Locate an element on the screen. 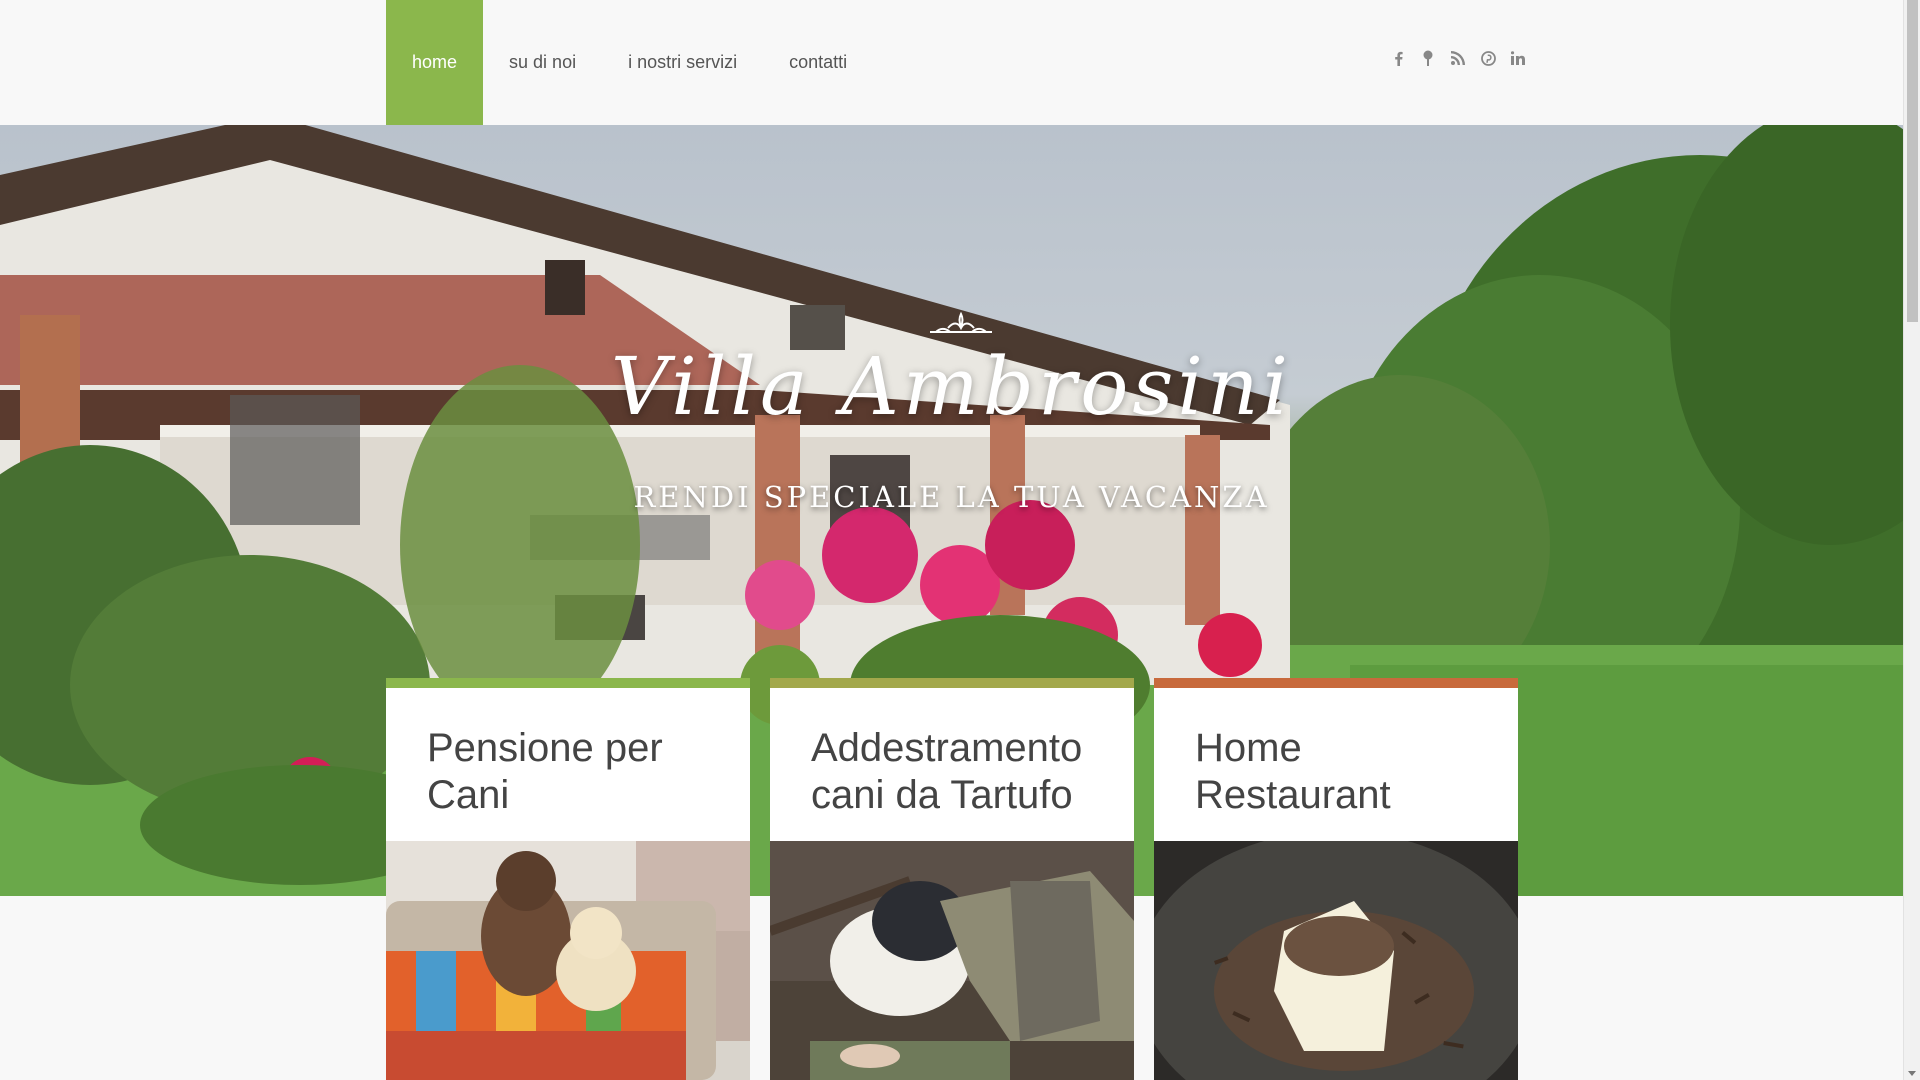 The image size is (1920, 1080). card-home-restaurant: Home Restaurant is located at coordinates (1336, 879).